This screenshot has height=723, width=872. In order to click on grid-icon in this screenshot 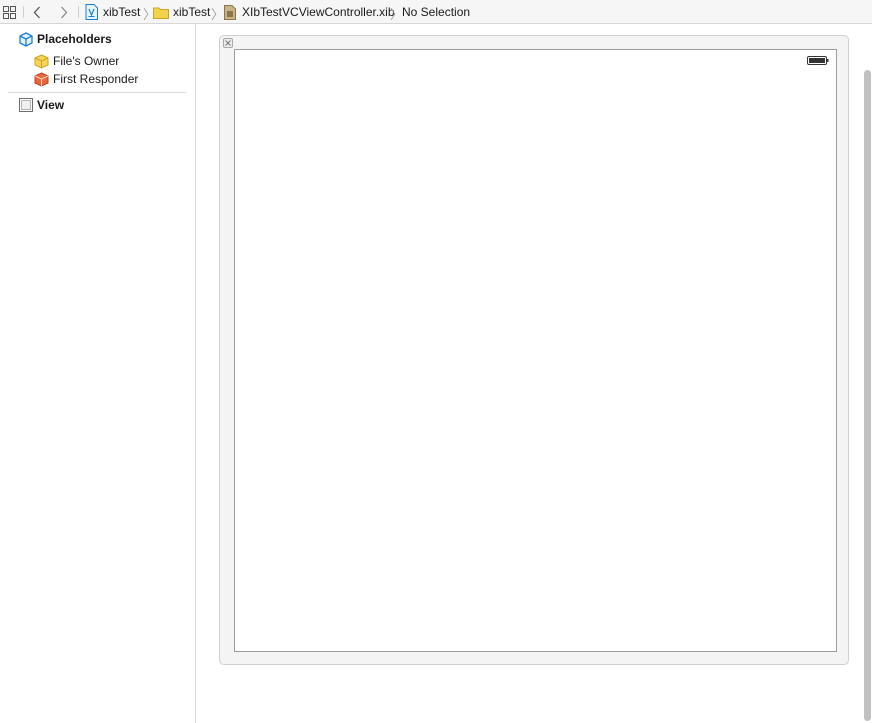, I will do `click(9, 12)`.